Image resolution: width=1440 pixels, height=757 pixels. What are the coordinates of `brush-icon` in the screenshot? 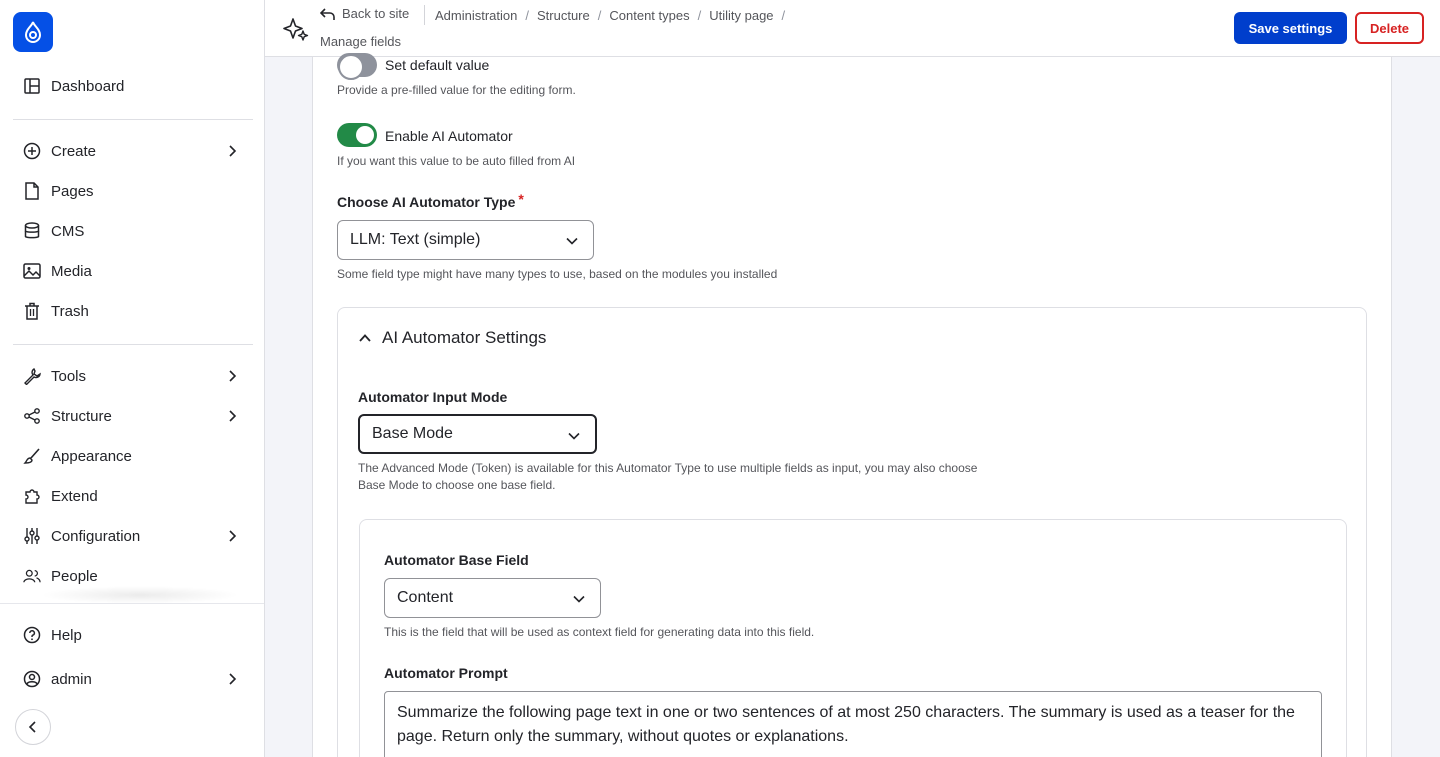 It's located at (32, 456).